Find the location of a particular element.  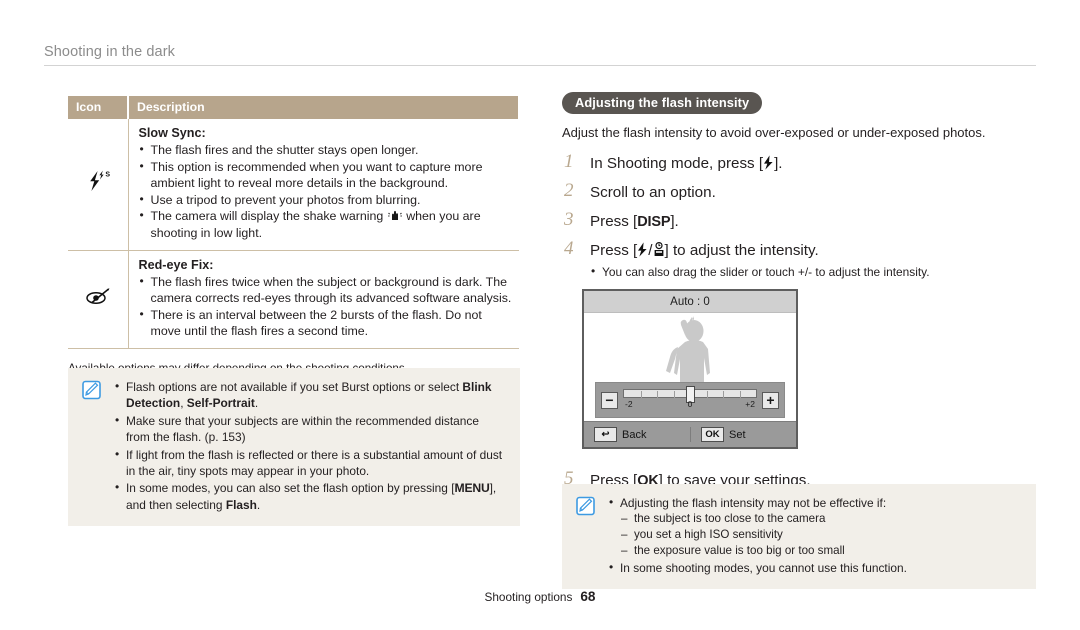

svg-text: S is located at coordinates (107, 175).